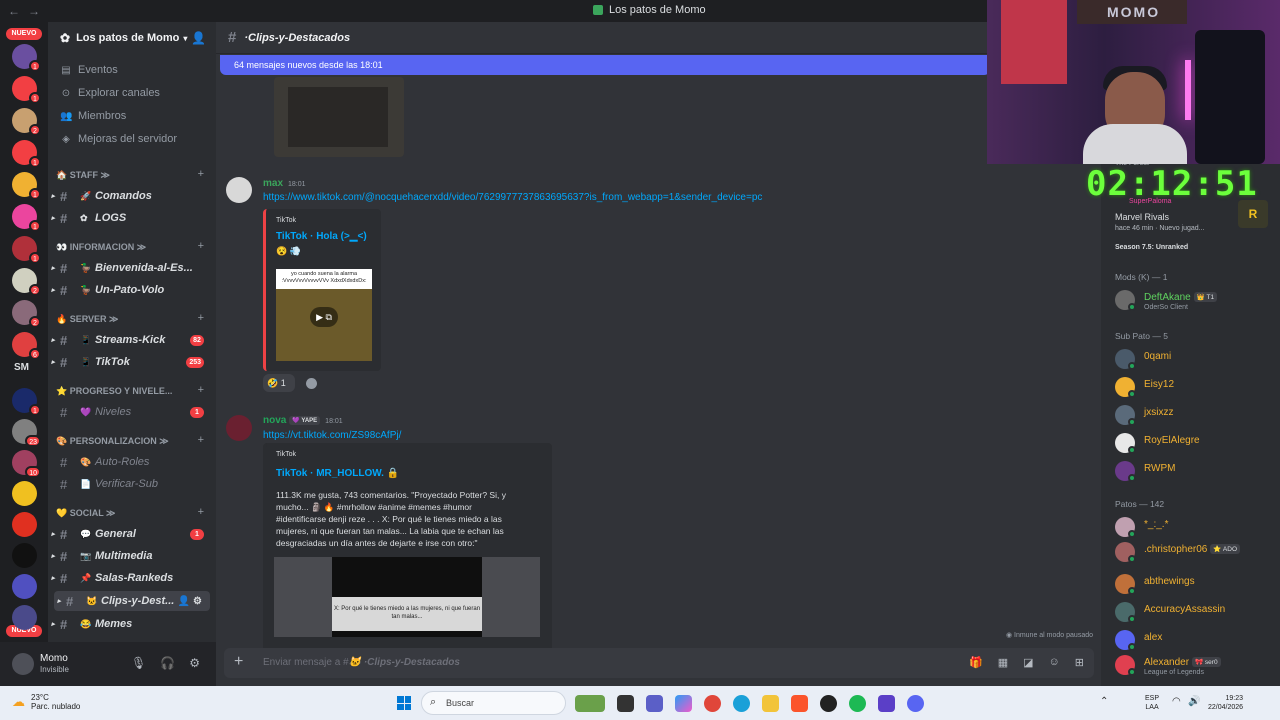 The width and height of the screenshot is (1280, 720). What do you see at coordinates (1195, 613) in the screenshot?
I see `member-item: AccuracyAssassin` at bounding box center [1195, 613].